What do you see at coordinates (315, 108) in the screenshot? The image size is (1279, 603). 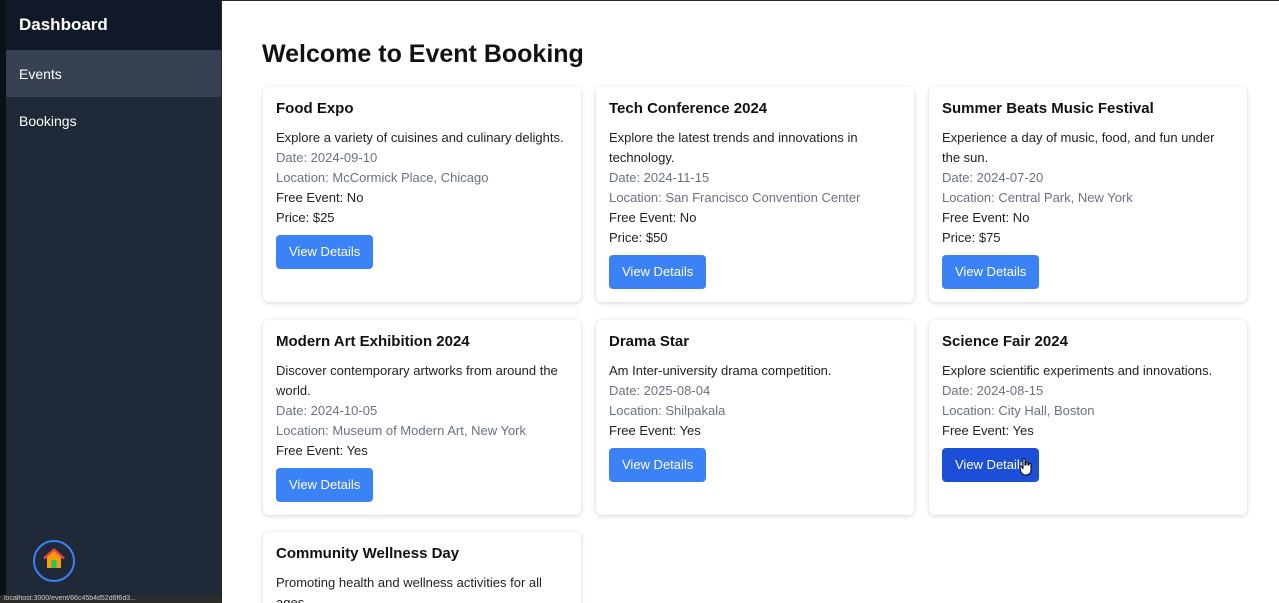 I see `event-title: Food Expo` at bounding box center [315, 108].